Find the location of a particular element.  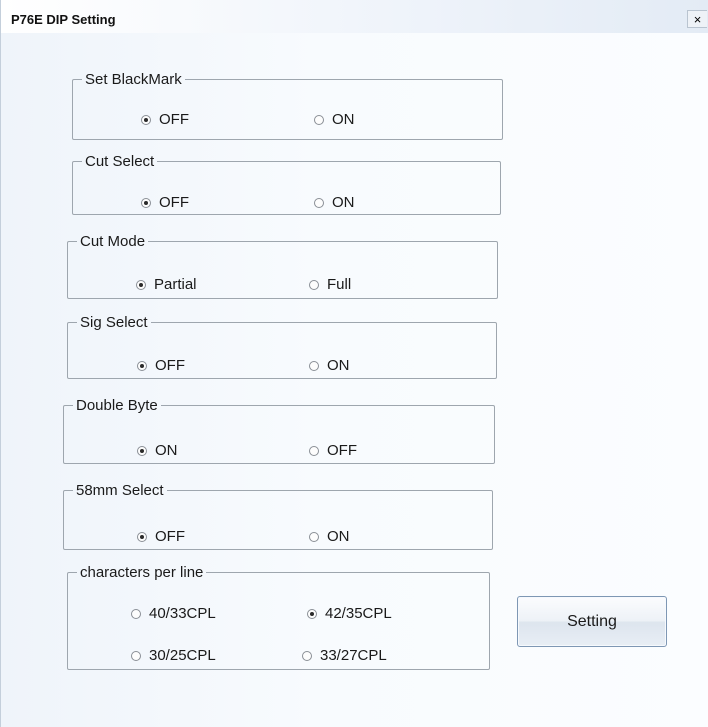

radio-label: Full is located at coordinates (339, 284).